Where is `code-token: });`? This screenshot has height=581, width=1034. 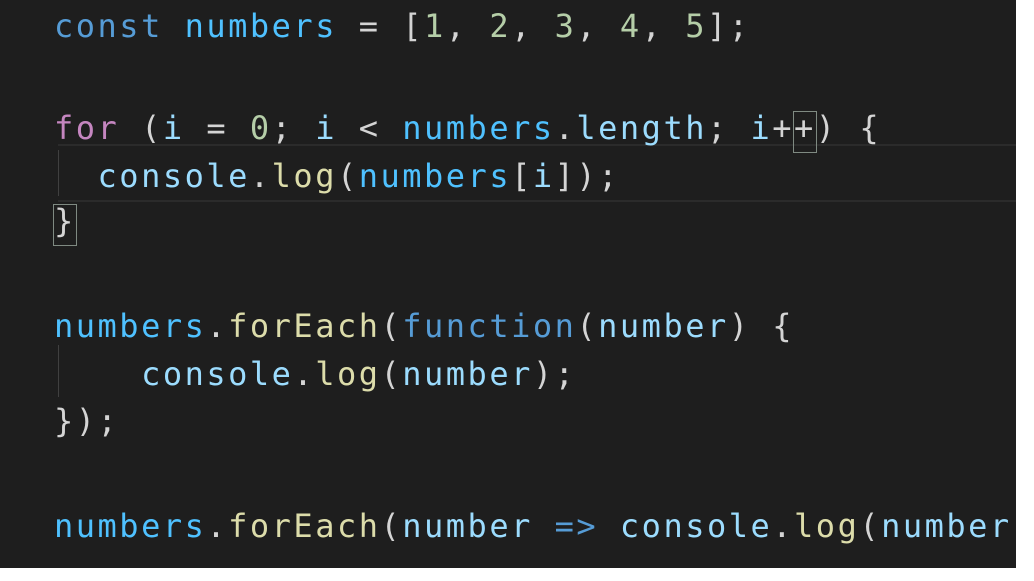
code-token: }); is located at coordinates (87, 421).